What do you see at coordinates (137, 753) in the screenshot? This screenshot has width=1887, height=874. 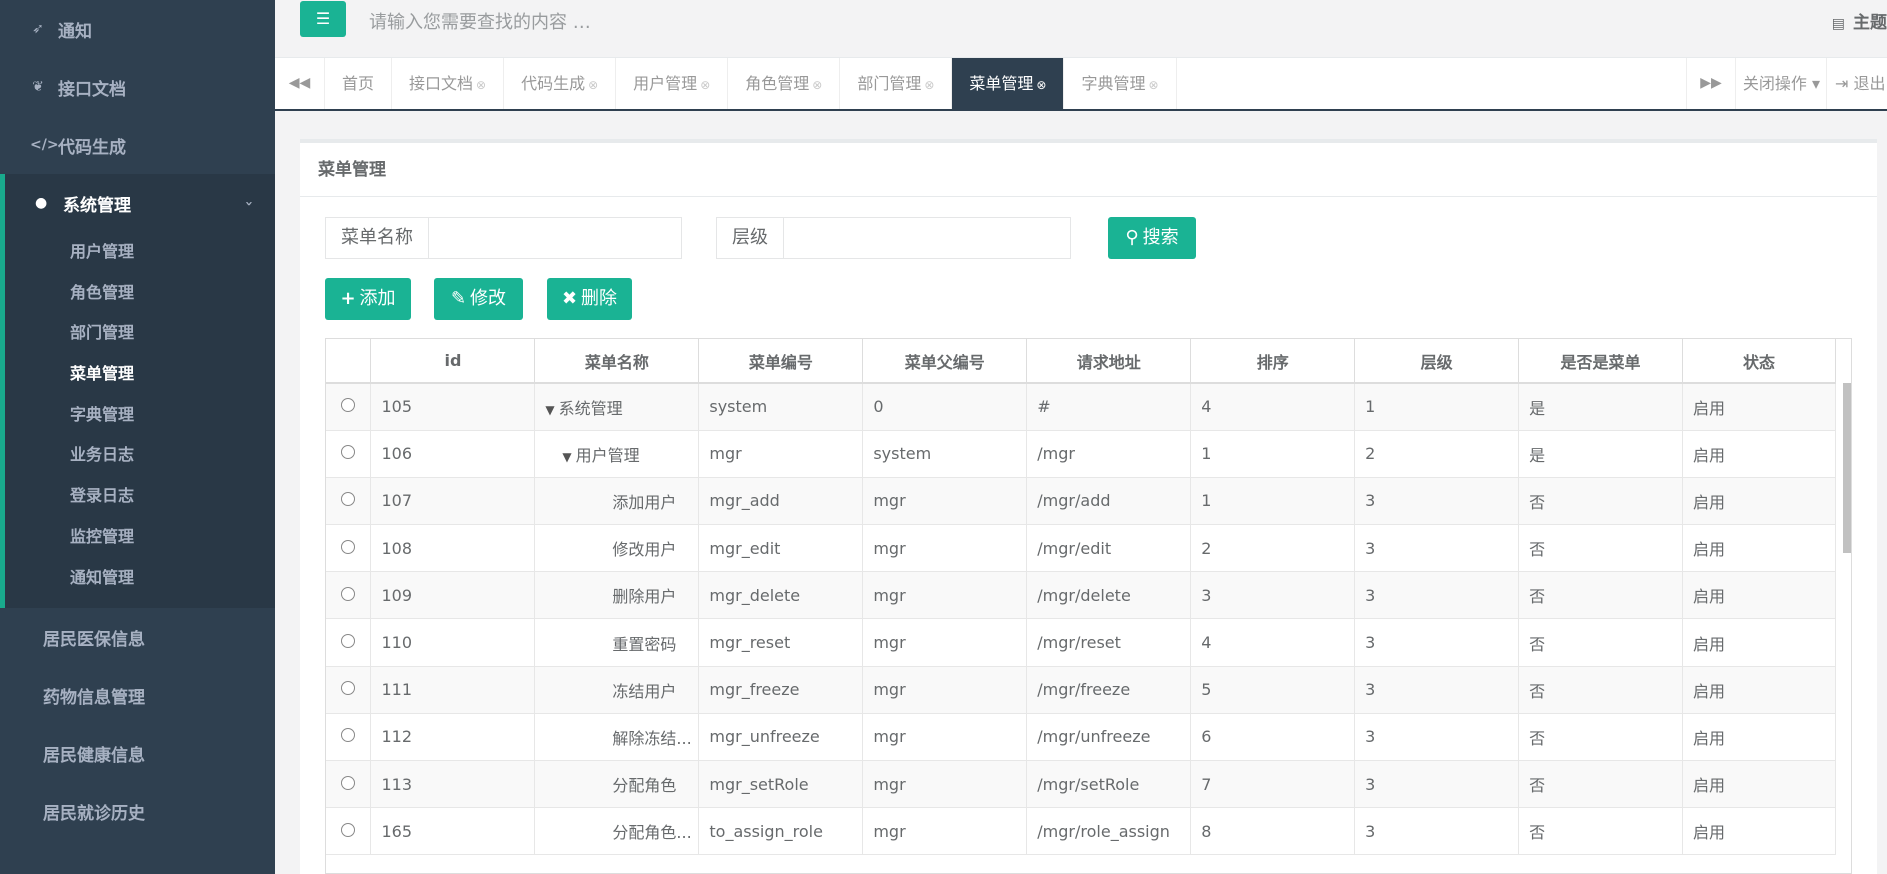 I see `sidebar-item-health: 居民健康信息` at bounding box center [137, 753].